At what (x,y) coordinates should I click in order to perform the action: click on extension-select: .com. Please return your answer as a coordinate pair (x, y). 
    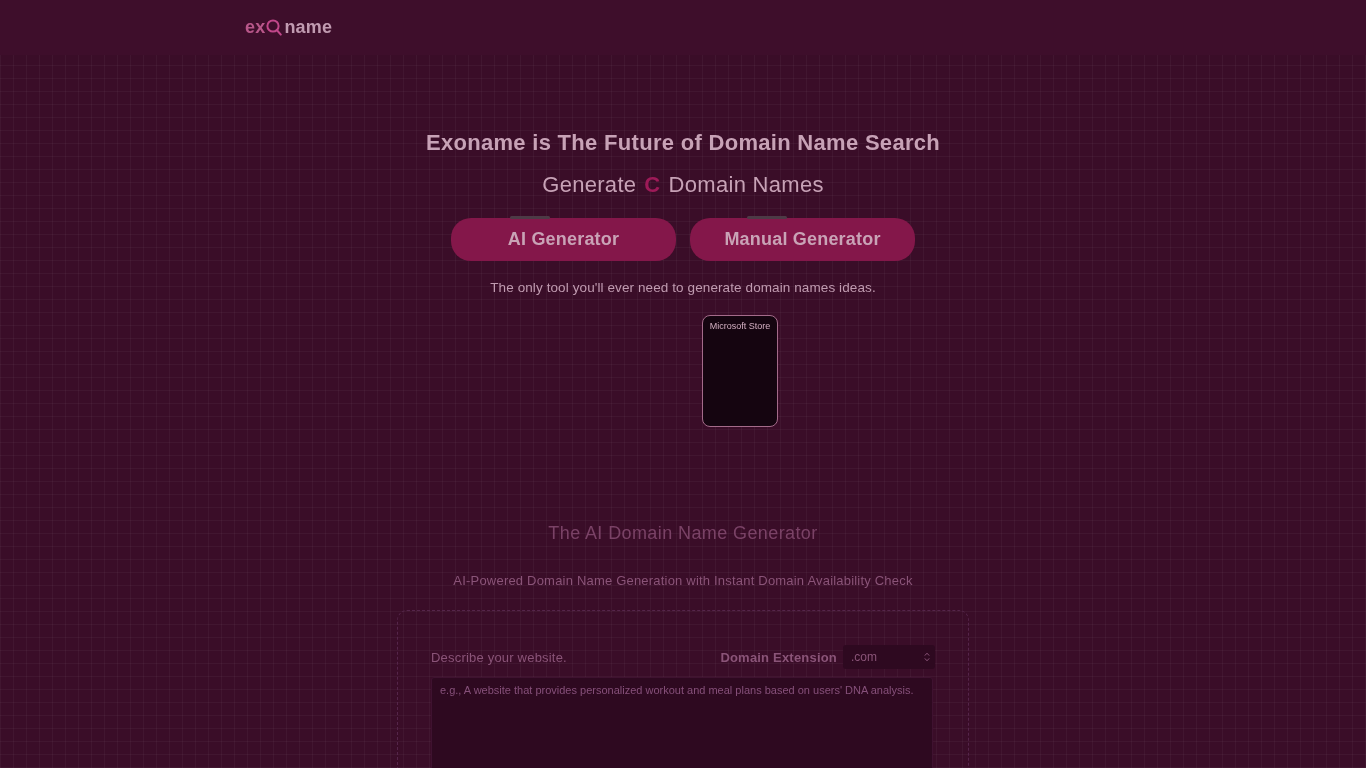
    Looking at the image, I should click on (889, 657).